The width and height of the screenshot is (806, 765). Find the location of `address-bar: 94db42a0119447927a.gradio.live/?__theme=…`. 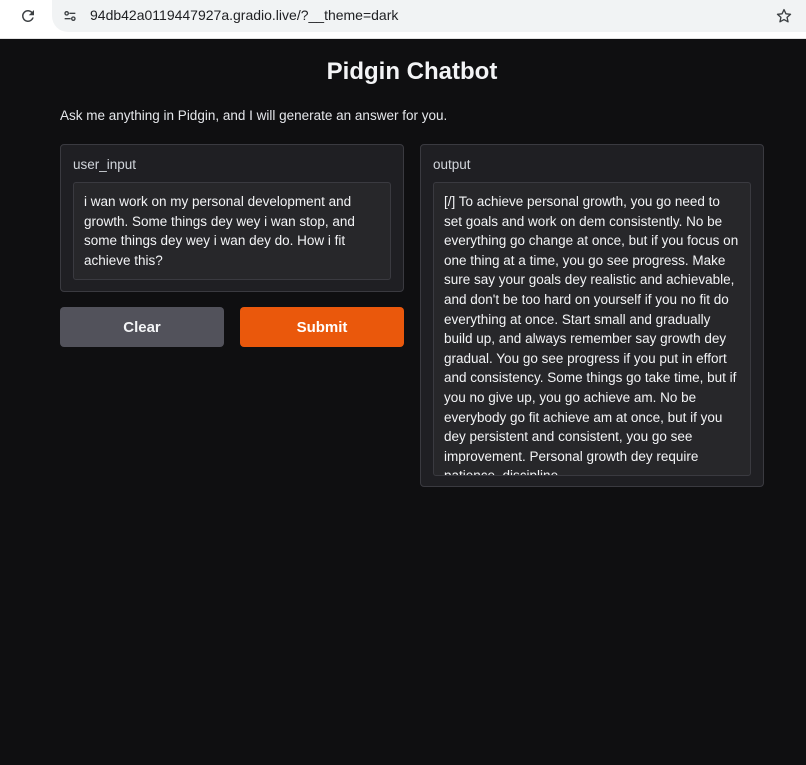

address-bar: 94db42a0119447927a.gradio.live/?__theme=… is located at coordinates (429, 16).